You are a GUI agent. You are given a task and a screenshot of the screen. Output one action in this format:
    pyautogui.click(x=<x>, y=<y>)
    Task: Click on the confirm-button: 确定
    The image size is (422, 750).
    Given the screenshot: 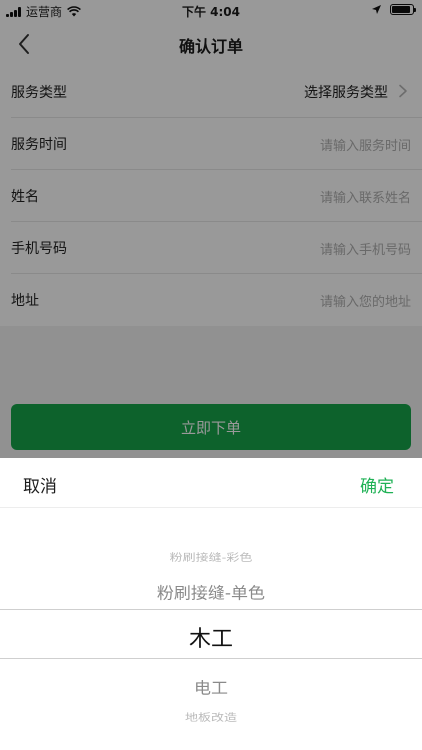 What is the action you would take?
    pyautogui.click(x=377, y=484)
    